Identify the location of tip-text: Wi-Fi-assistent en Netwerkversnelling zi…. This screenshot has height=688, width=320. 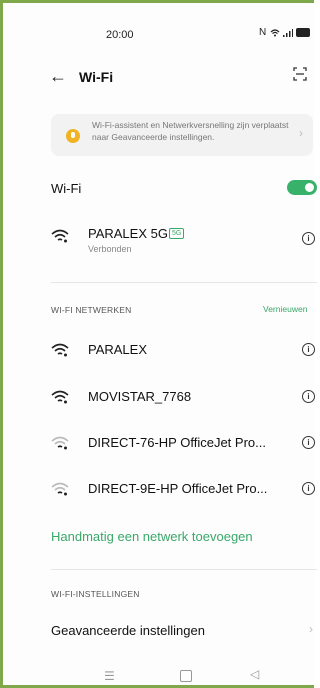
(190, 131).